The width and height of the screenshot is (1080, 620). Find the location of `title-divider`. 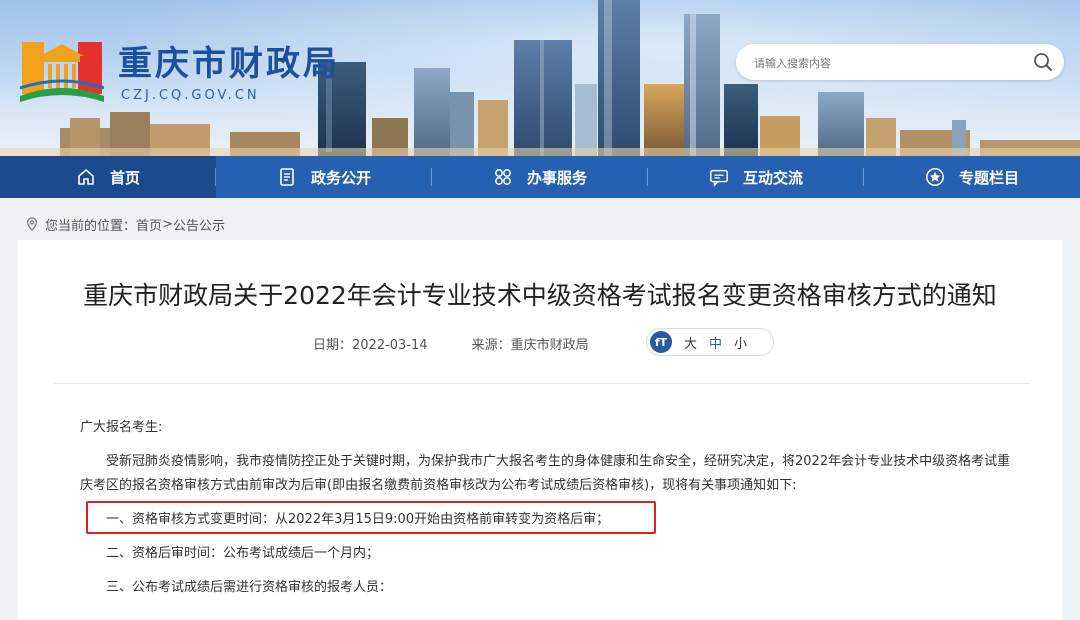

title-divider is located at coordinates (542, 383).